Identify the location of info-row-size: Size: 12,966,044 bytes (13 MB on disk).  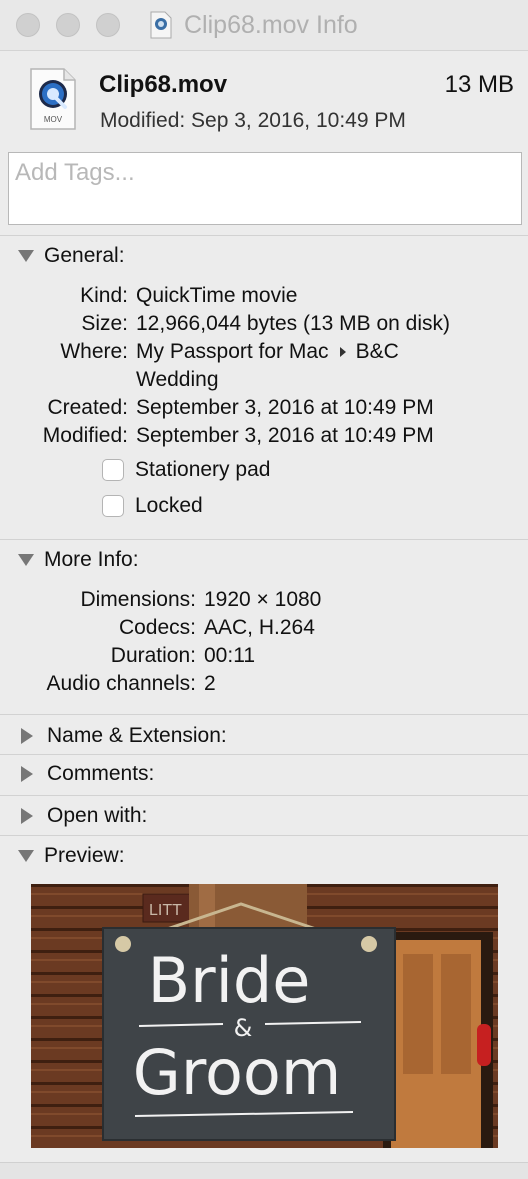
(264, 326).